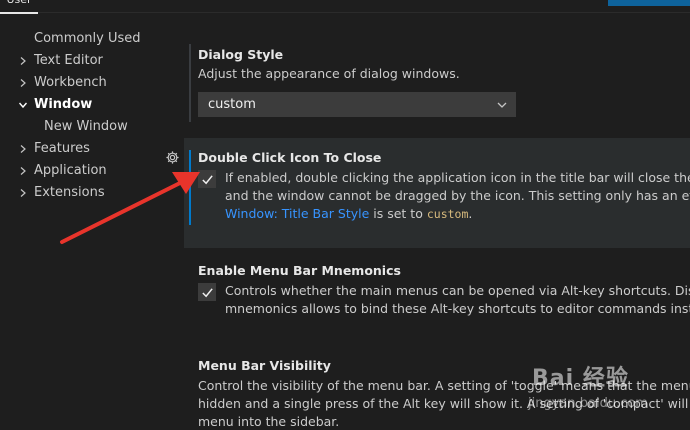 The height and width of the screenshot is (430, 690). I want to click on toc-item-new-window: New Window, so click(86, 127).